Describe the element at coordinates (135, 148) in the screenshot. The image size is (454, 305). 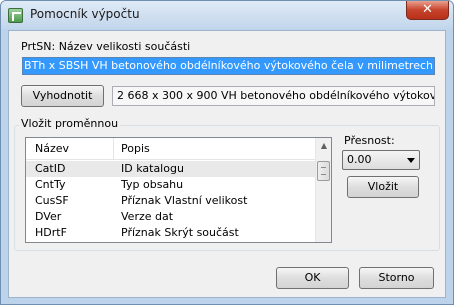
I see `column-header-description: Popis` at that location.